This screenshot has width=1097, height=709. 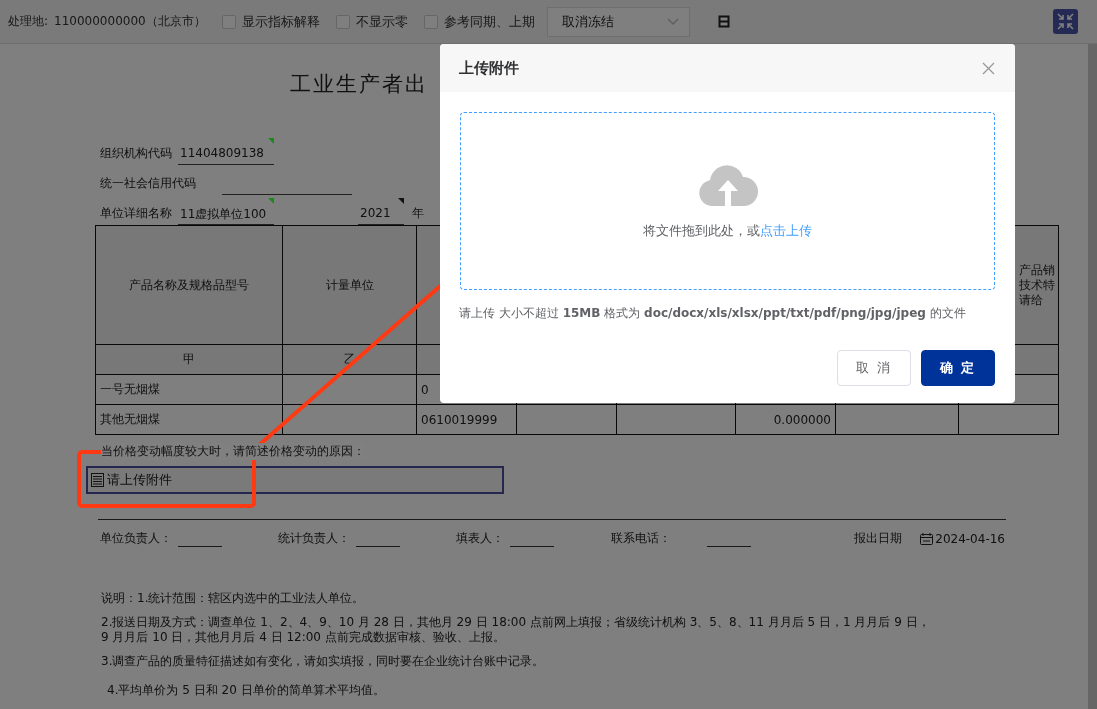 What do you see at coordinates (878, 538) in the screenshot?
I see `date-label: 报出日期` at bounding box center [878, 538].